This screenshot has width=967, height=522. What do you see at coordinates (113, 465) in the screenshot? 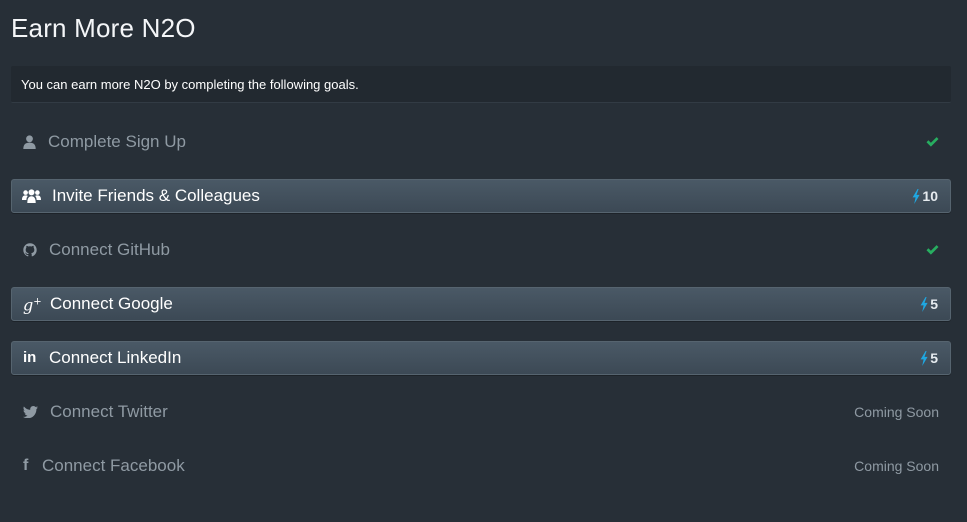
I see `goal-label: Connect Facebook` at bounding box center [113, 465].